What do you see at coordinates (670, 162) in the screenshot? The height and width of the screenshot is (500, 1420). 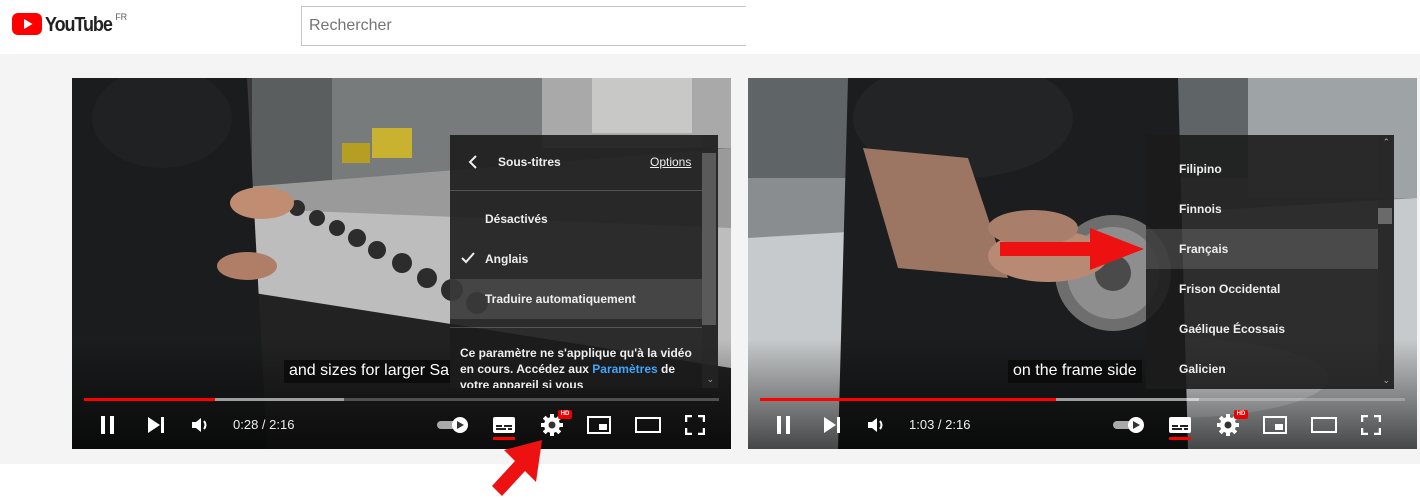 I see `options-link: Options` at bounding box center [670, 162].